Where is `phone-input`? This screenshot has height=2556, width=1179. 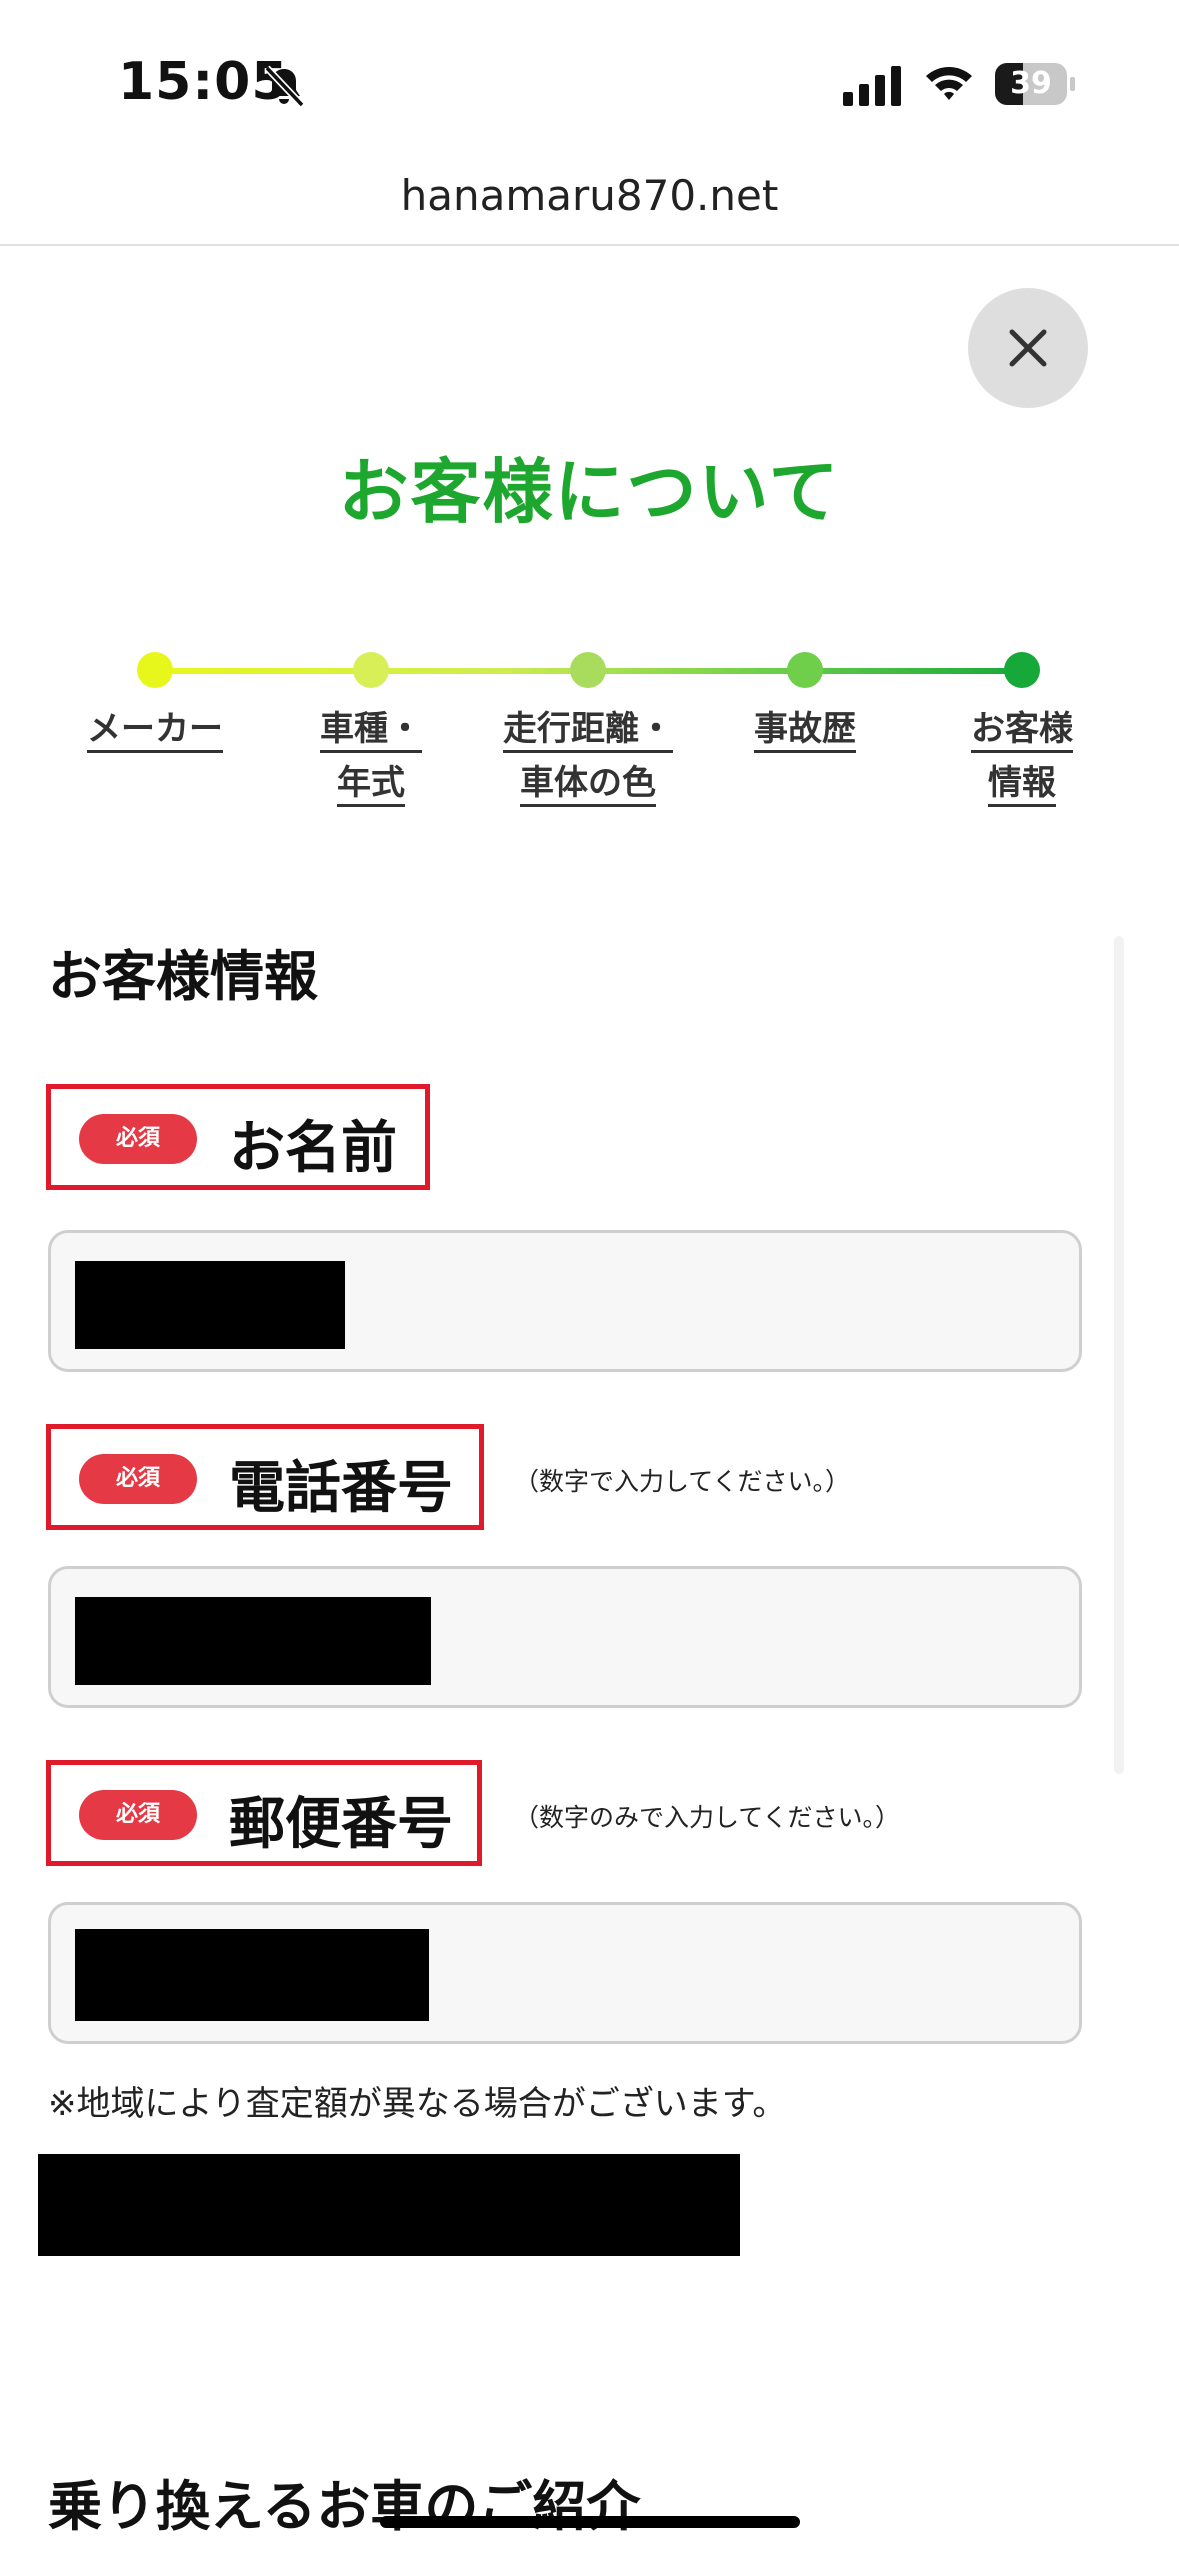
phone-input is located at coordinates (565, 1637).